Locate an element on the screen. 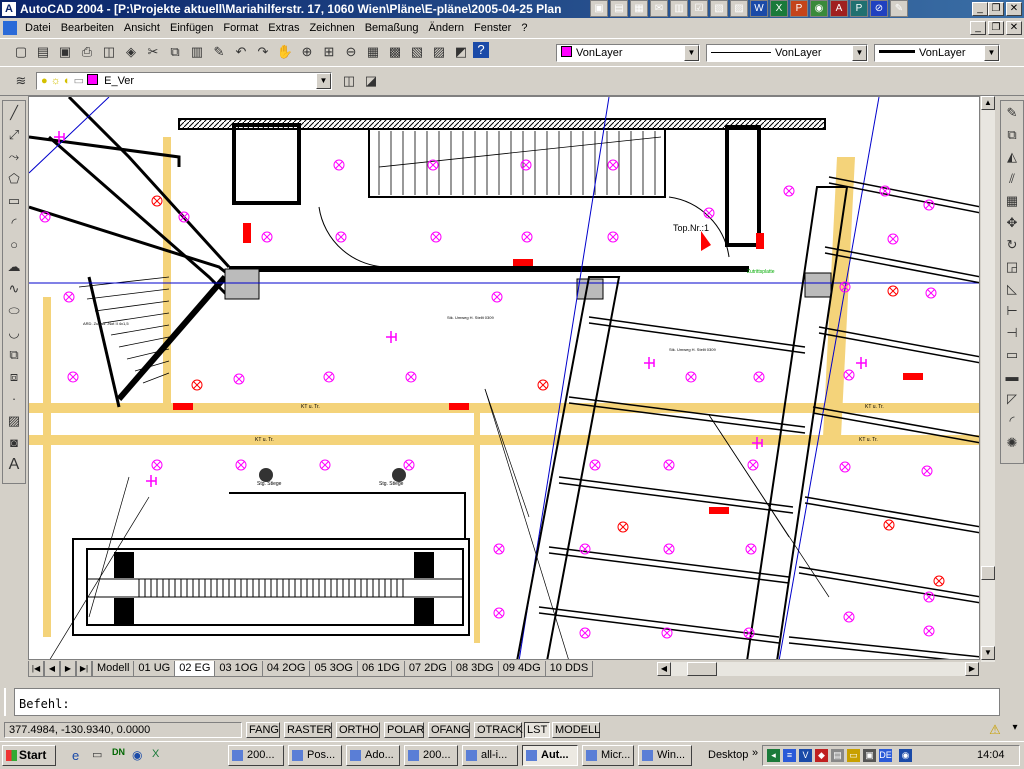  spline-icon: ∿ is located at coordinates (14, 289).